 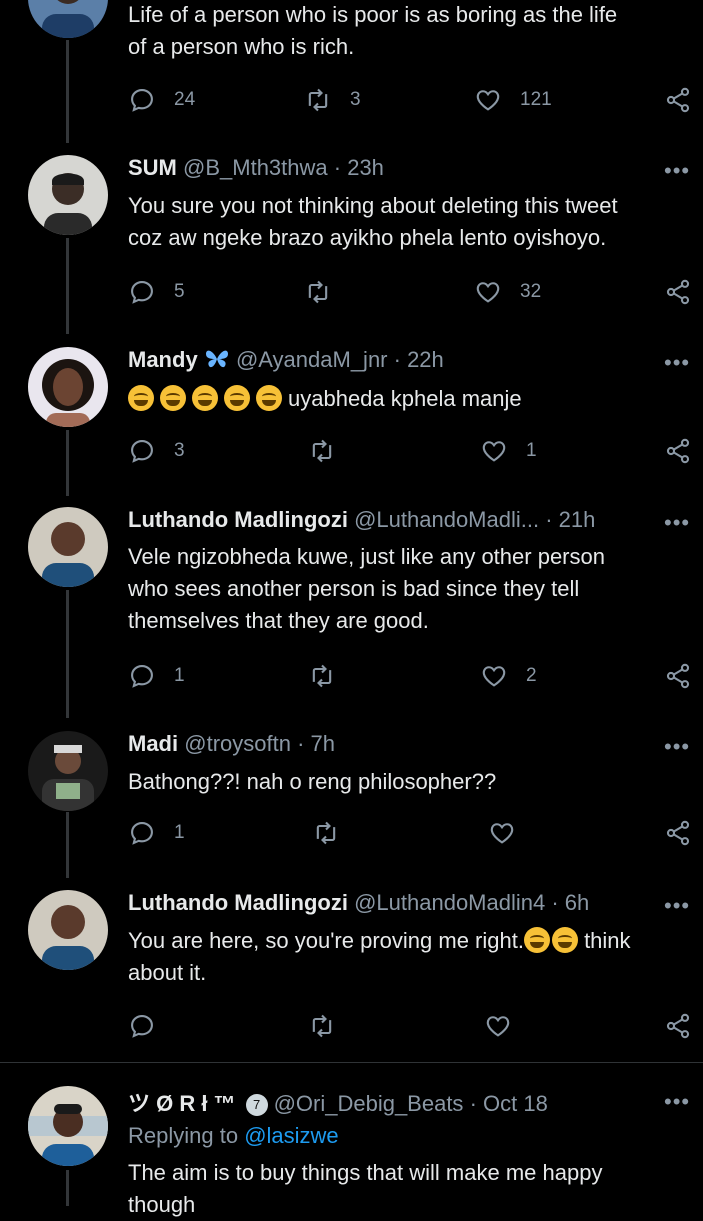 I want to click on like-count: 1, so click(x=531, y=450).